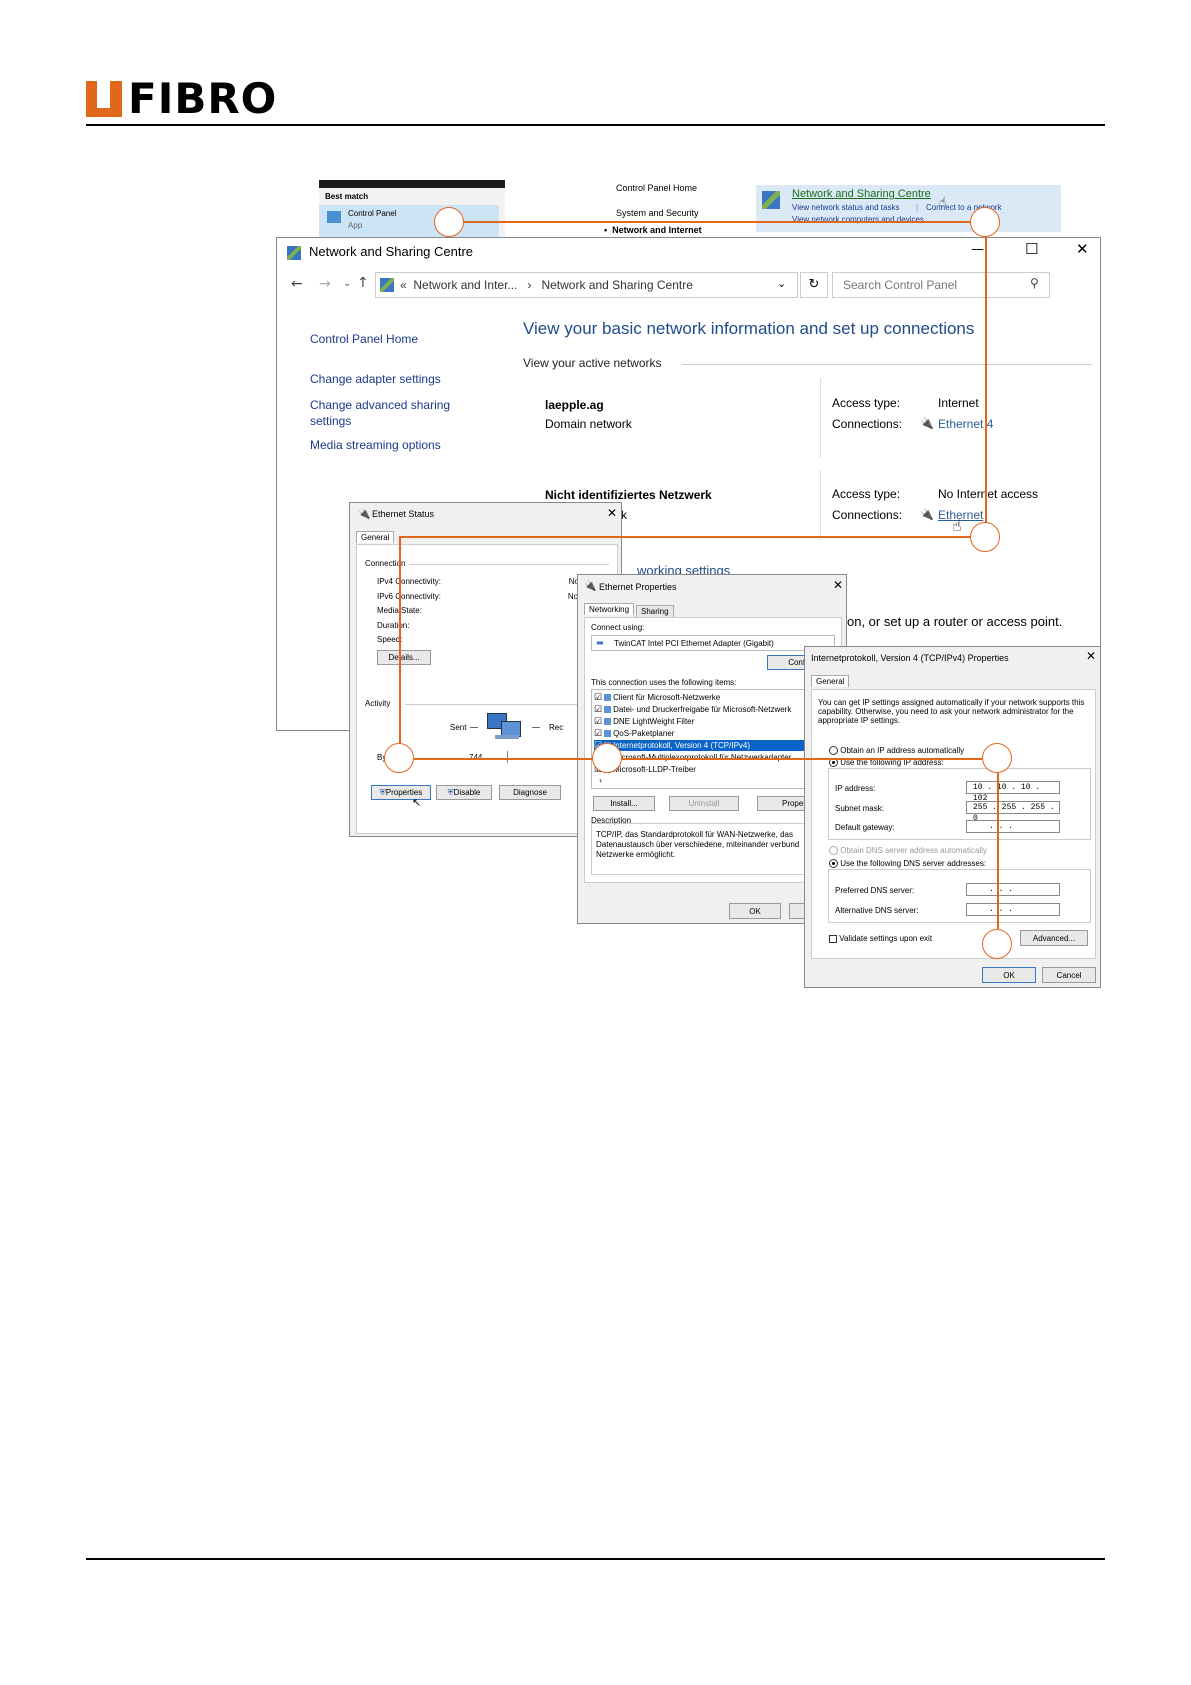 This screenshot has height=1685, width=1191. What do you see at coordinates (656, 188) in the screenshot?
I see `cp-home-link: Control Panel Home` at bounding box center [656, 188].